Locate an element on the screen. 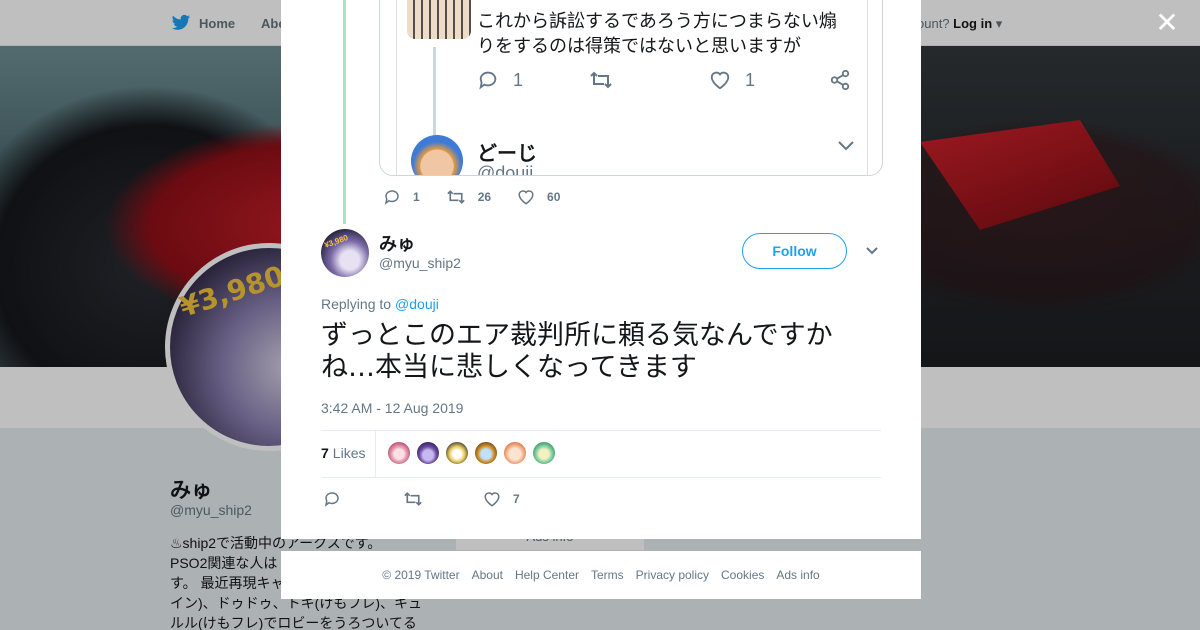 The height and width of the screenshot is (630, 1200). replying-to: Replying to @douji is located at coordinates (380, 304).